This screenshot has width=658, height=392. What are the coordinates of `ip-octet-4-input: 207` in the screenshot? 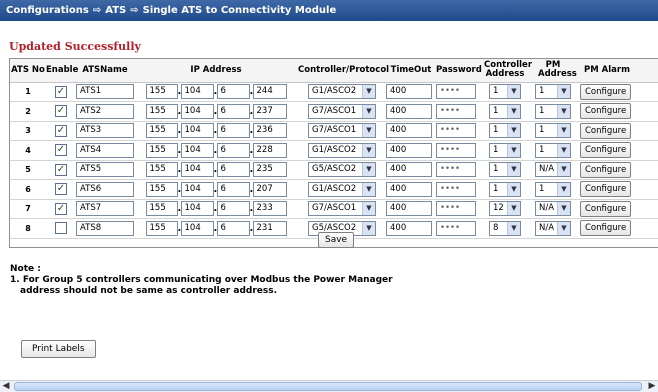 It's located at (269, 189).